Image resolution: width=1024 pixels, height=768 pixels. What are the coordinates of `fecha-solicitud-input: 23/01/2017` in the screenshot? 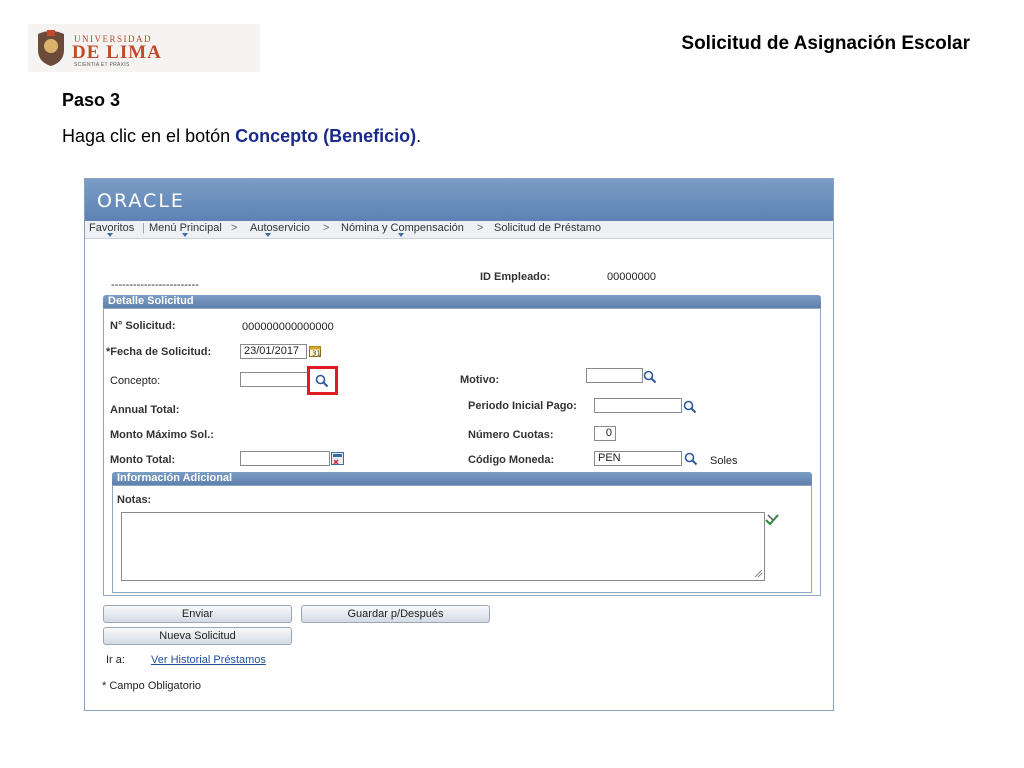 It's located at (273, 351).